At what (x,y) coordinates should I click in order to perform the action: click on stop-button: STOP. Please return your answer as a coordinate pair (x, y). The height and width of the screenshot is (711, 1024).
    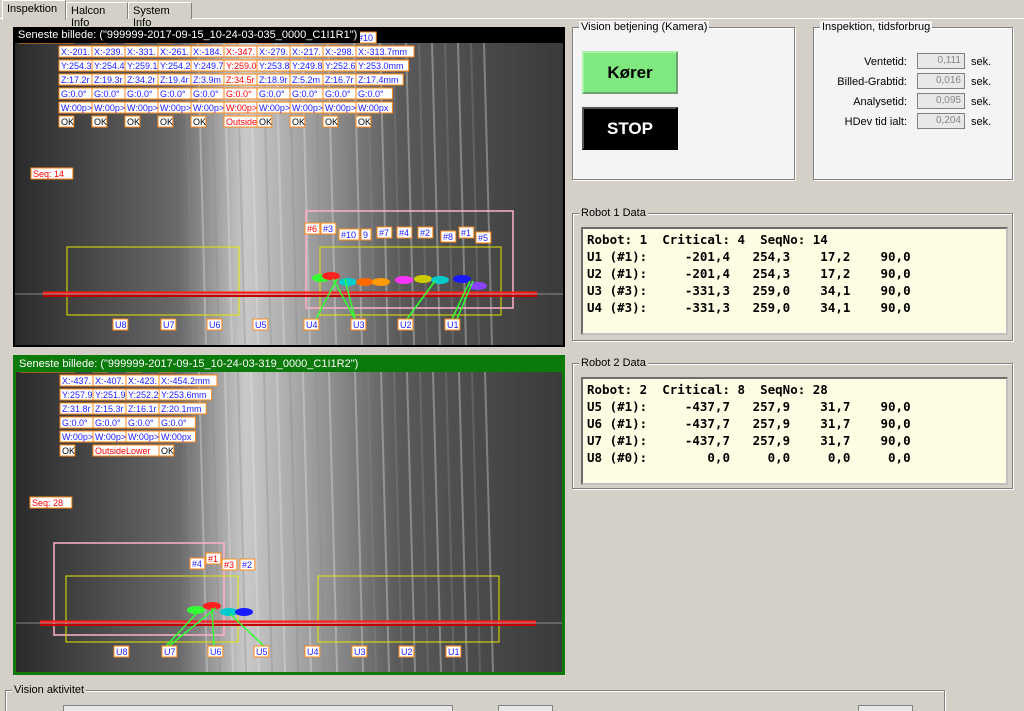
    Looking at the image, I should click on (630, 128).